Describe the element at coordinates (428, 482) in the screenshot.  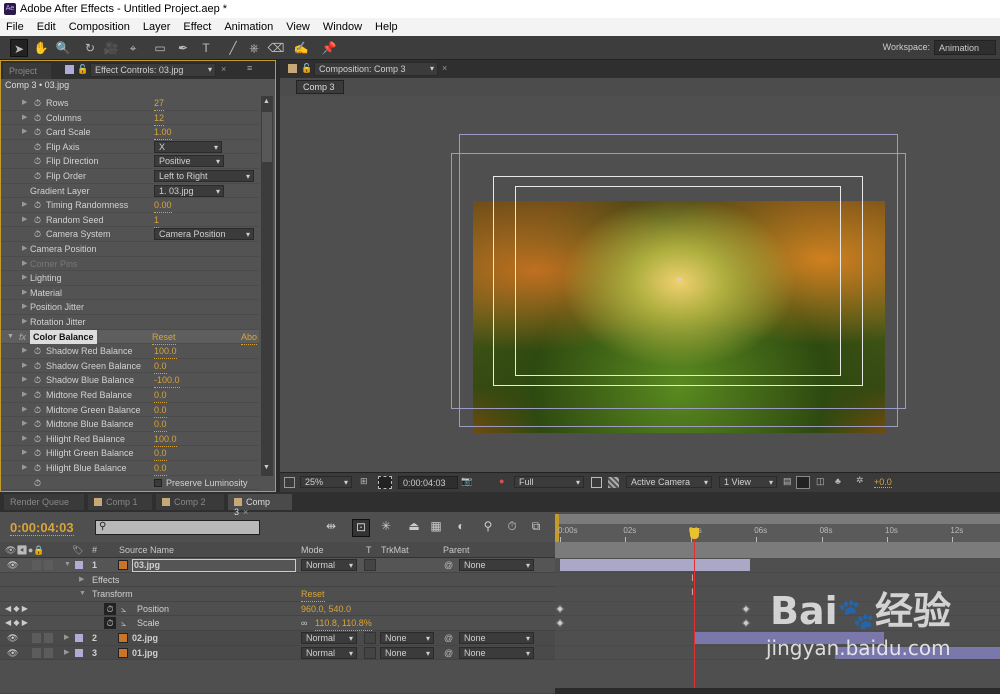
I see `current-time-display: 0:00:04:03` at that location.